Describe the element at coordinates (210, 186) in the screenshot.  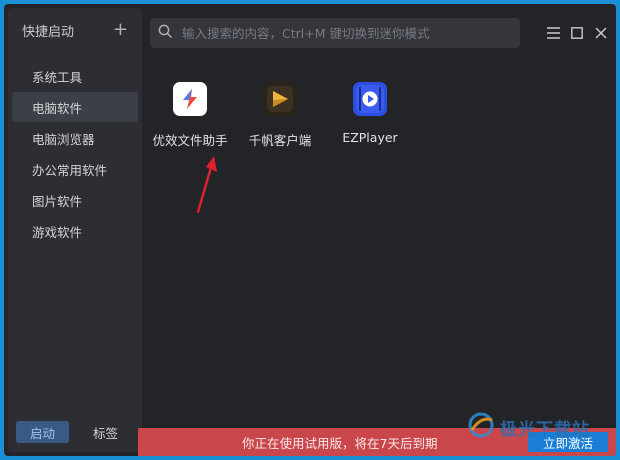
I see `annotation-arrow-icon` at that location.